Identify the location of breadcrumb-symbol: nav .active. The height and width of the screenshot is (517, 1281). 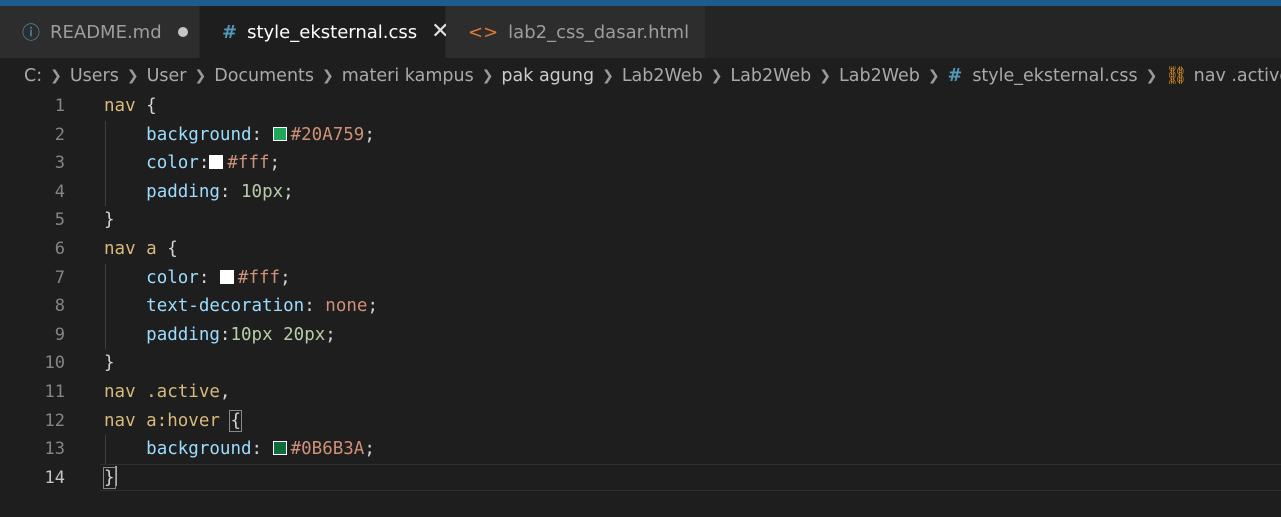
(1237, 76).